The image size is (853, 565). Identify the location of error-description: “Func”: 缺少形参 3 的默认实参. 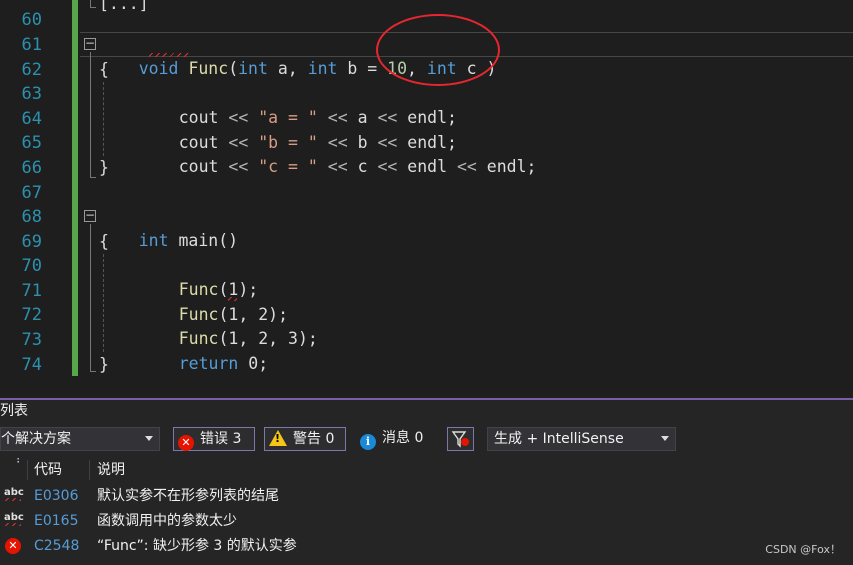
(197, 546).